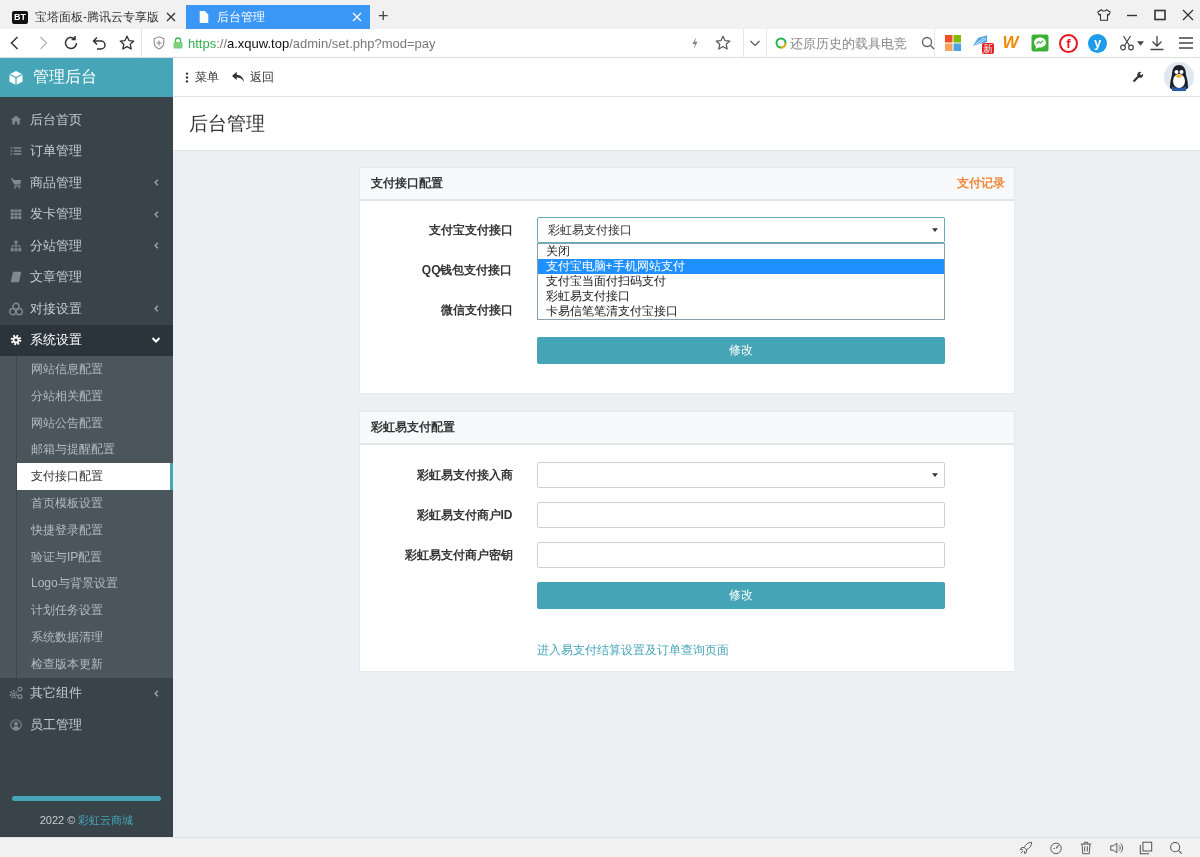 The width and height of the screenshot is (1200, 857). I want to click on wrench-icon, so click(1138, 77).